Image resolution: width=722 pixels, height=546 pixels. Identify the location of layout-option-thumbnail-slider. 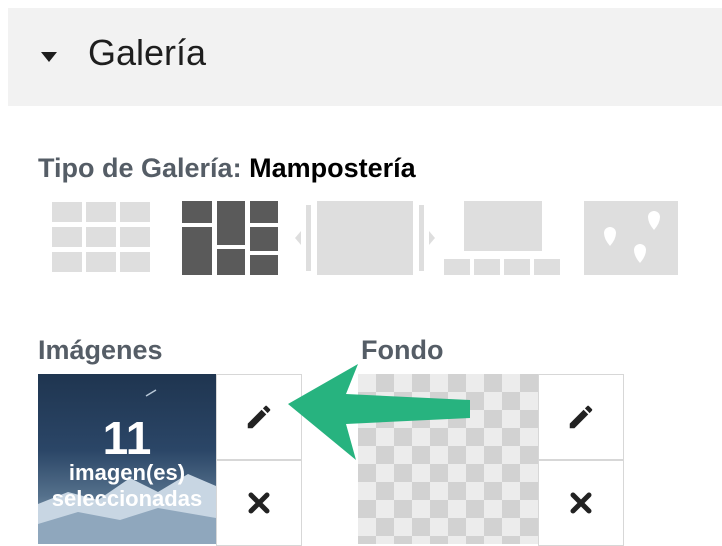
(503, 240).